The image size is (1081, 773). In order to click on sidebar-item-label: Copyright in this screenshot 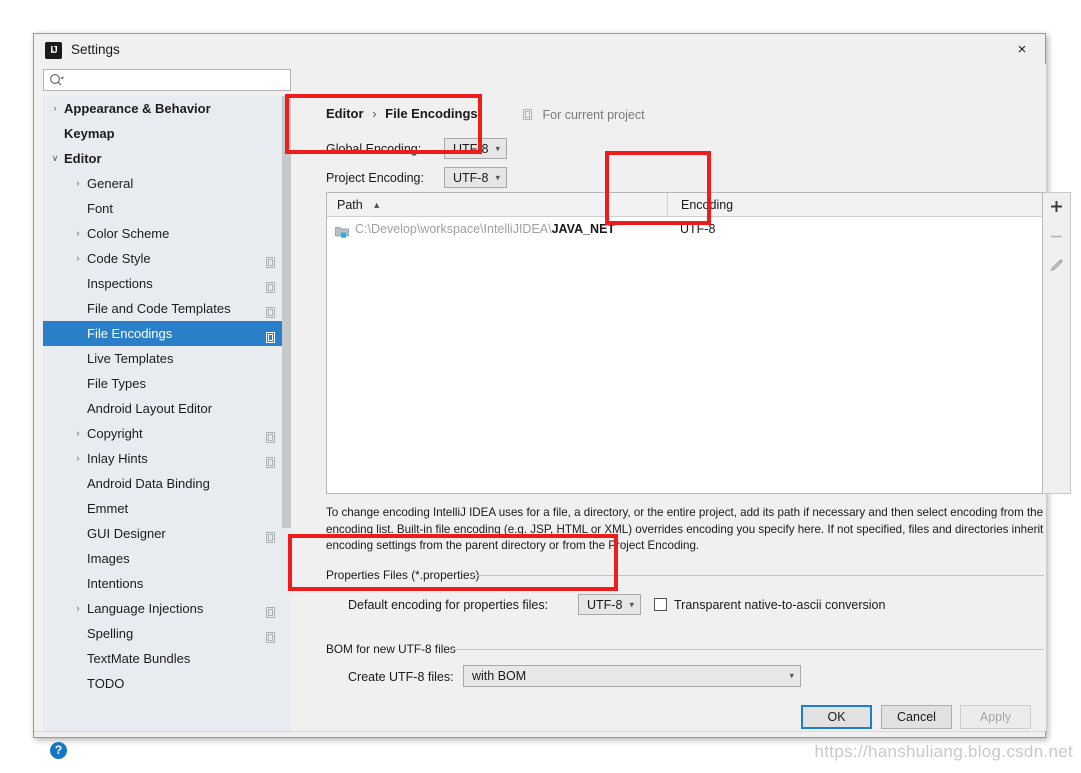, I will do `click(115, 433)`.